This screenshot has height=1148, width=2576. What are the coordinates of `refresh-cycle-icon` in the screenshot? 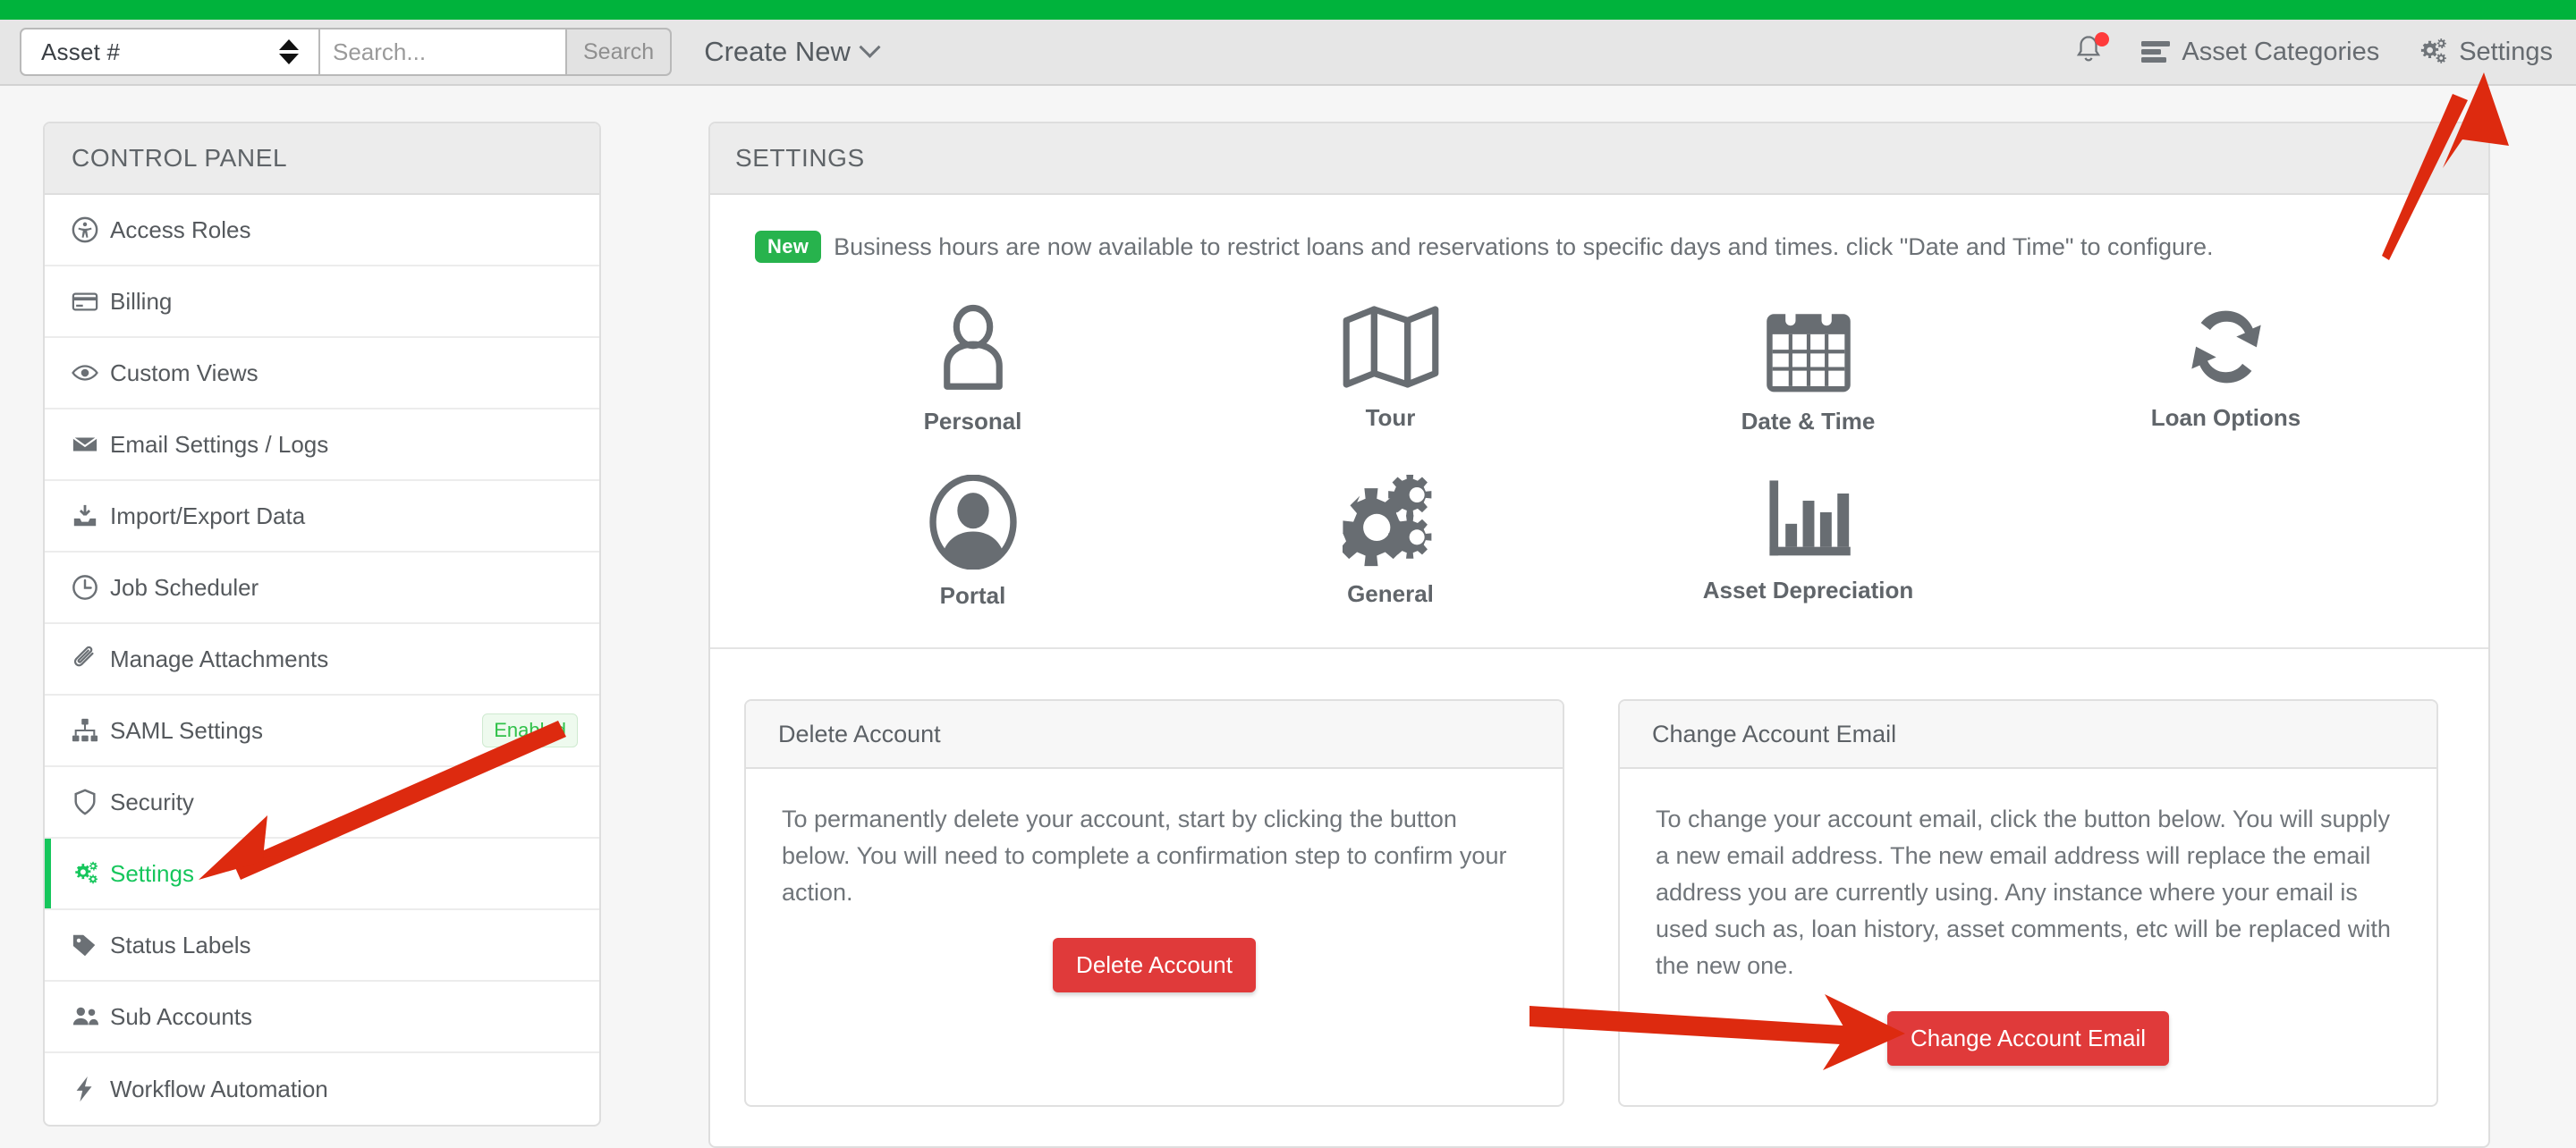 It's located at (2226, 347).